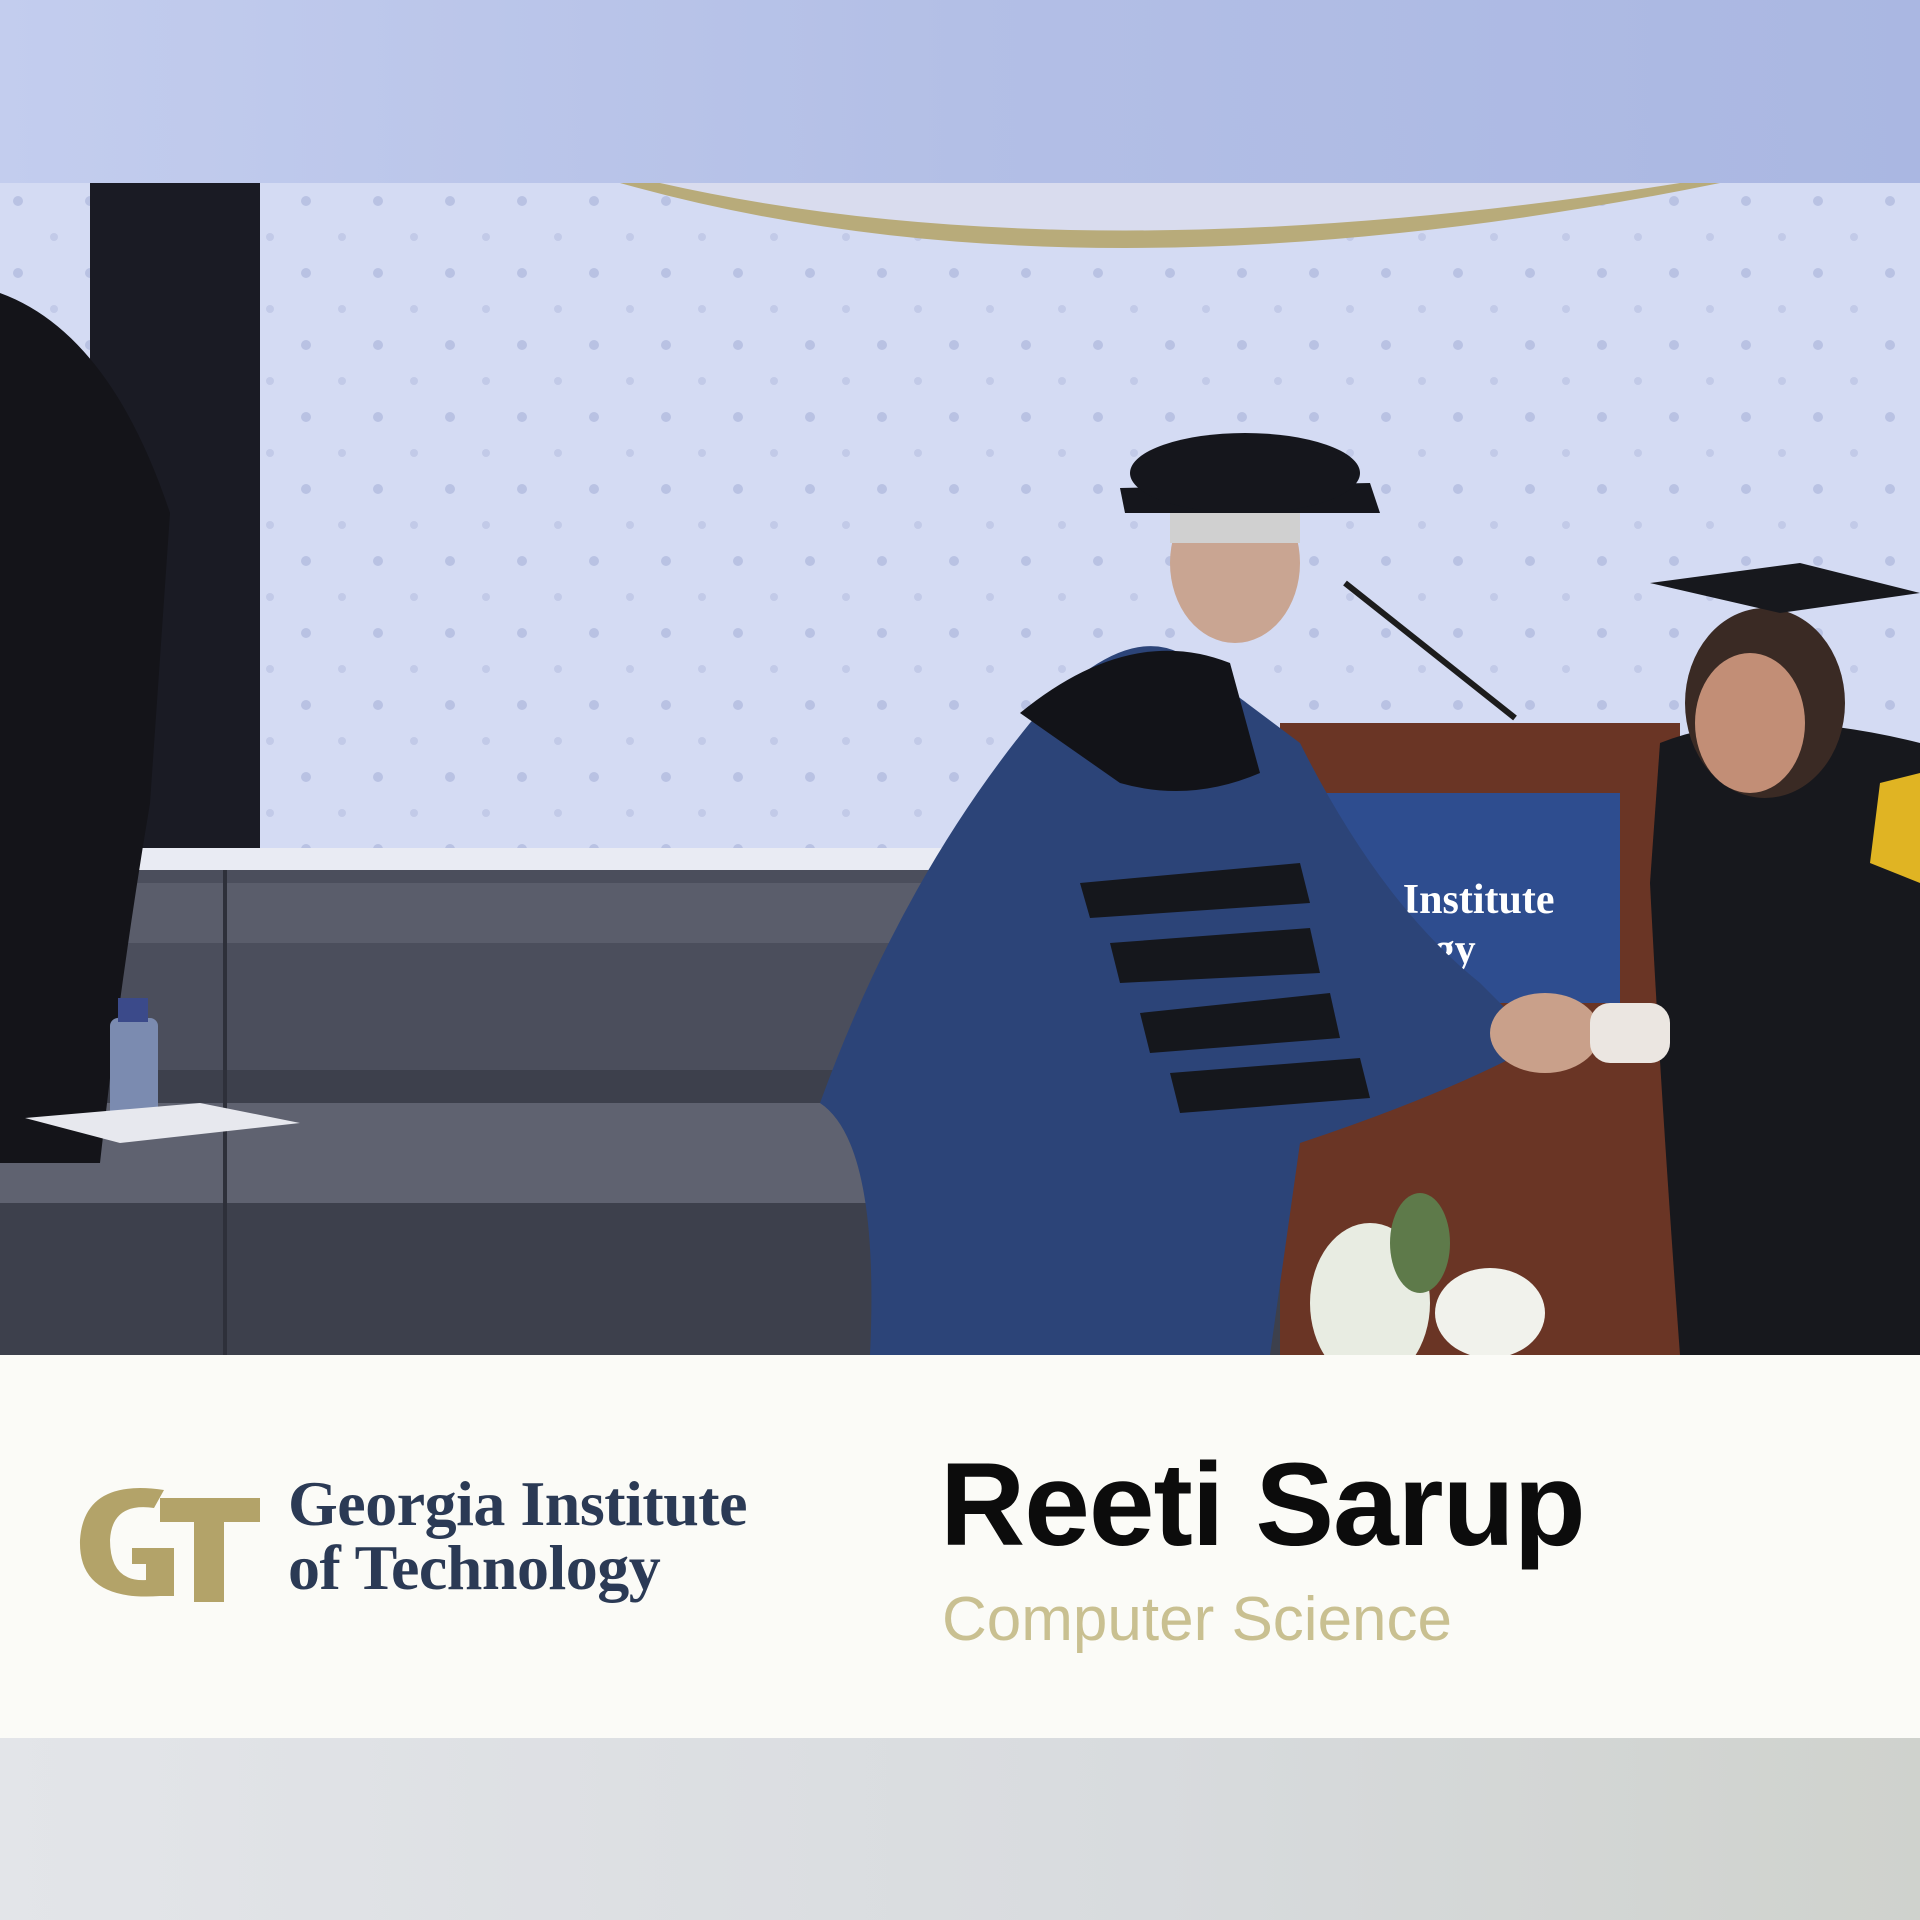 This screenshot has width=1920, height=1920. Describe the element at coordinates (518, 1503) in the screenshot. I see `institute-line1: Georgia Institute` at that location.